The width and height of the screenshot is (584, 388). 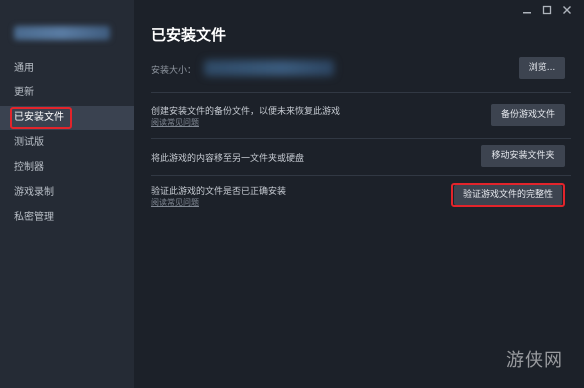 What do you see at coordinates (67, 69) in the screenshot?
I see `sidebar-item-general: 通用` at bounding box center [67, 69].